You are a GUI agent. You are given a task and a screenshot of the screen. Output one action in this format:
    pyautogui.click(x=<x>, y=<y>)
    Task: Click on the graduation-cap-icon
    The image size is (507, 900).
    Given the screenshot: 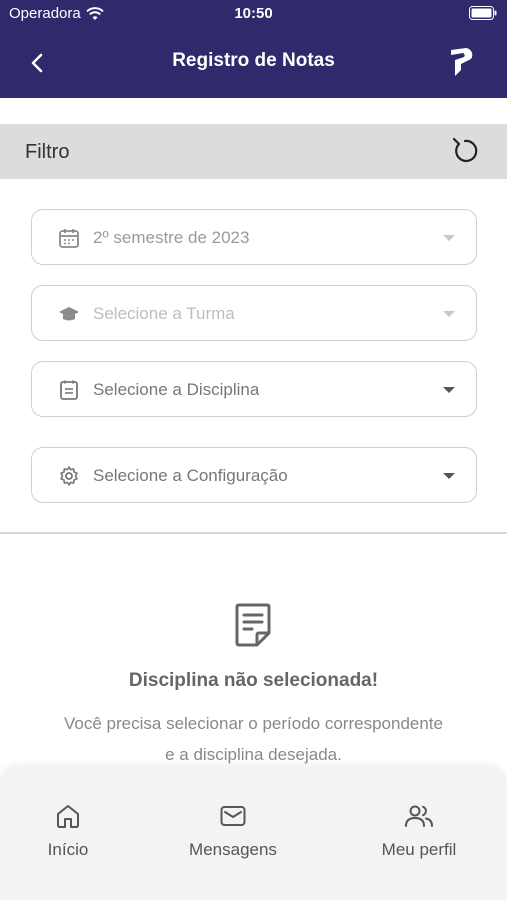 What is the action you would take?
    pyautogui.click(x=69, y=314)
    